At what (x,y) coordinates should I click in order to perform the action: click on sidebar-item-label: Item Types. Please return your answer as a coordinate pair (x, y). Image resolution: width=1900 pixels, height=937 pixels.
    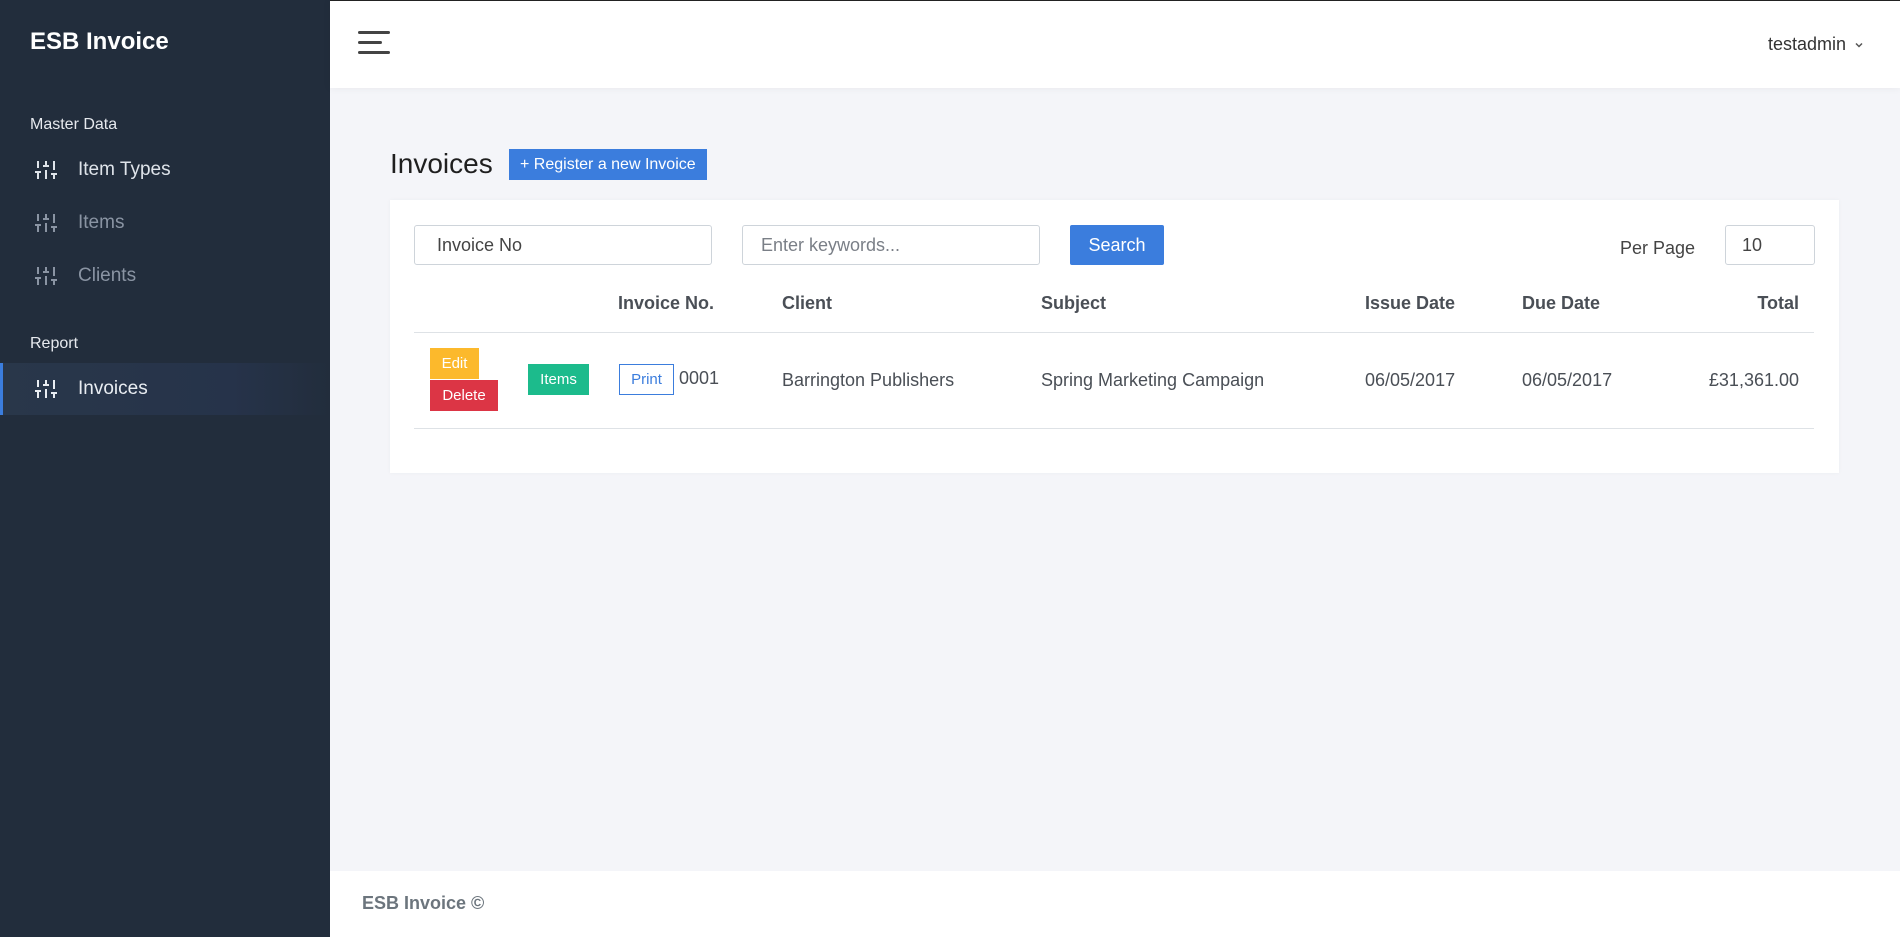
    Looking at the image, I should click on (124, 169).